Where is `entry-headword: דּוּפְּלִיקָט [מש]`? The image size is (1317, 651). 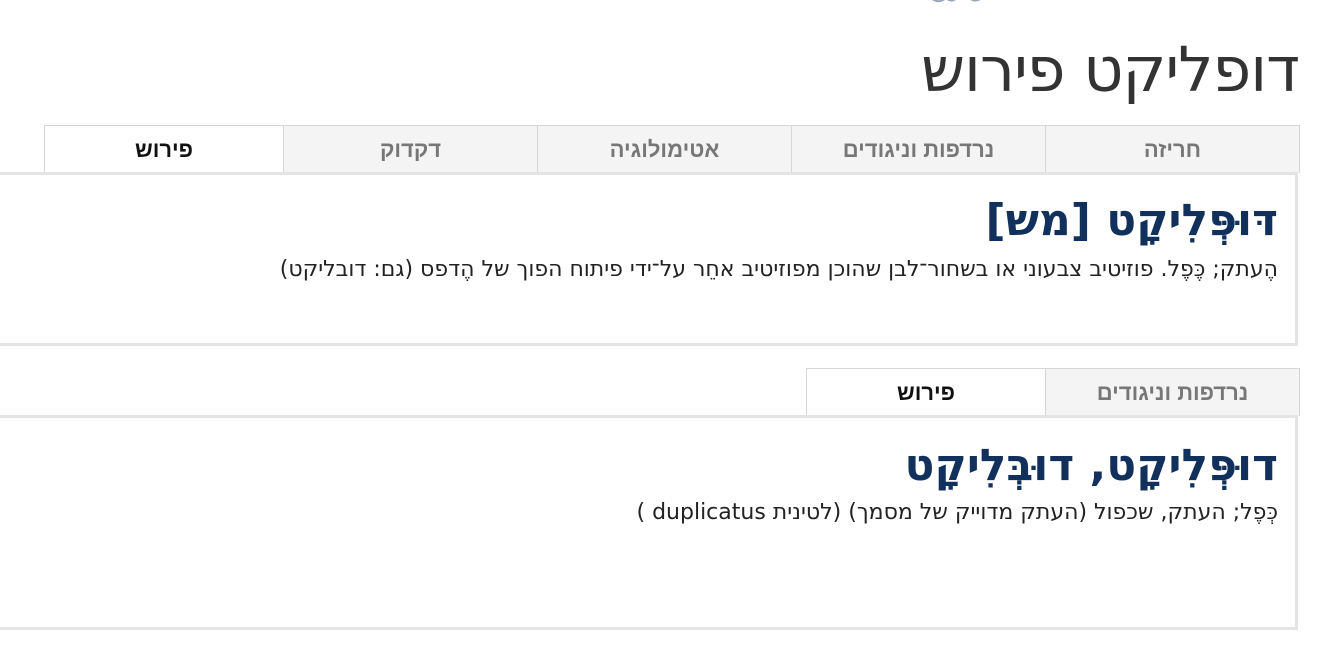 entry-headword: דּוּפְּלִיקָט [מש] is located at coordinates (1131, 220).